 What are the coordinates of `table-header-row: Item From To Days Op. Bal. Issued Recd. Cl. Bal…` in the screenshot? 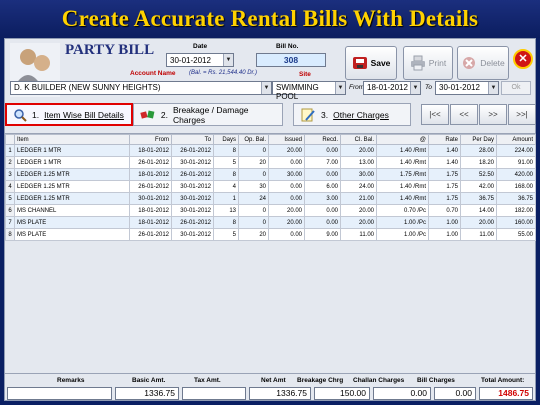 It's located at (270, 139).